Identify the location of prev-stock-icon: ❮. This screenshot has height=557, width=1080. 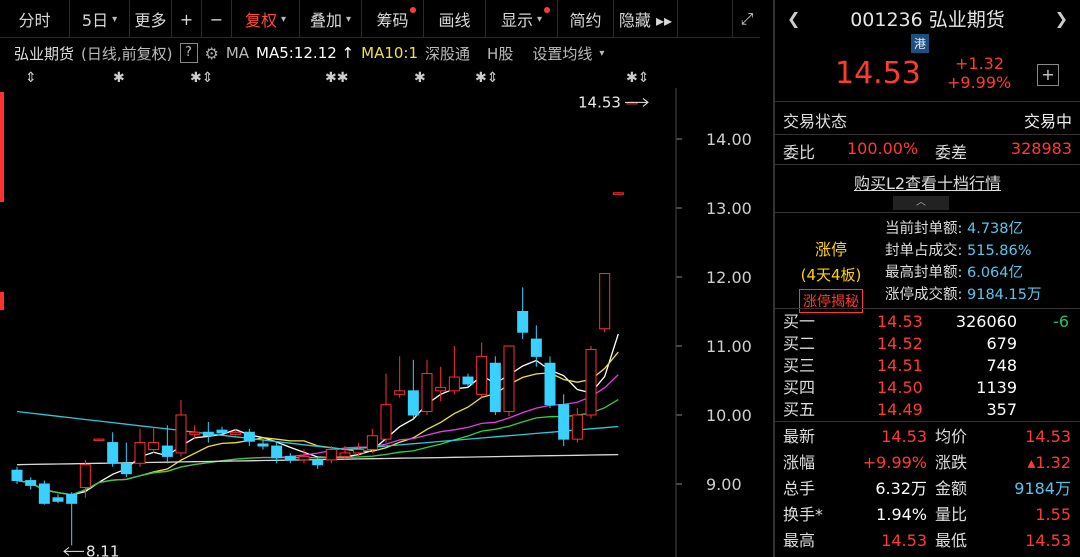
(793, 18).